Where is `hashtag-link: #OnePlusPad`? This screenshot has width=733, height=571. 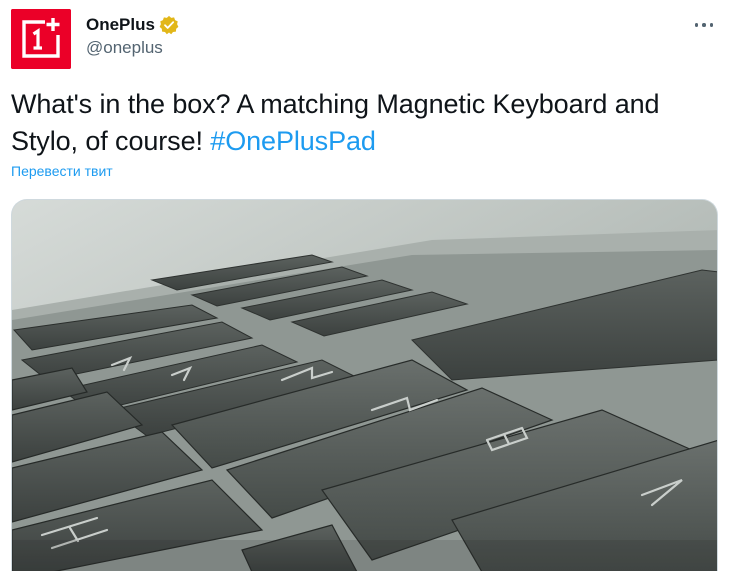 hashtag-link: #OnePlusPad is located at coordinates (293, 141).